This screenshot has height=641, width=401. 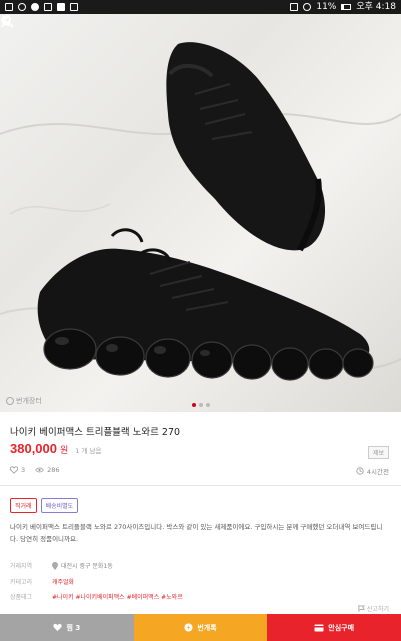 I want to click on posted-time: 4시간전, so click(x=372, y=471).